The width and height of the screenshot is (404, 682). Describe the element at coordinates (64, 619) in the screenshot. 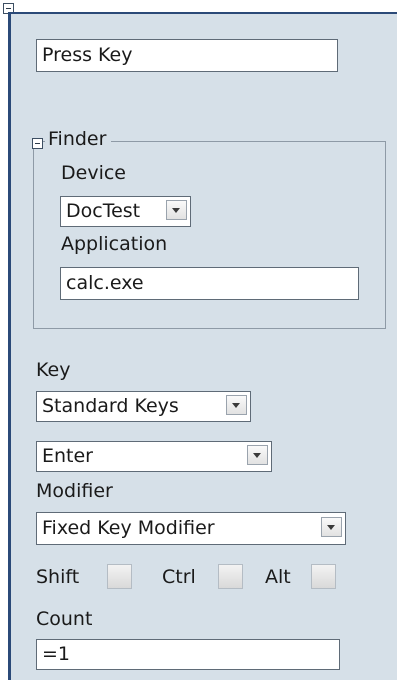

I see `count-label: Count` at that location.